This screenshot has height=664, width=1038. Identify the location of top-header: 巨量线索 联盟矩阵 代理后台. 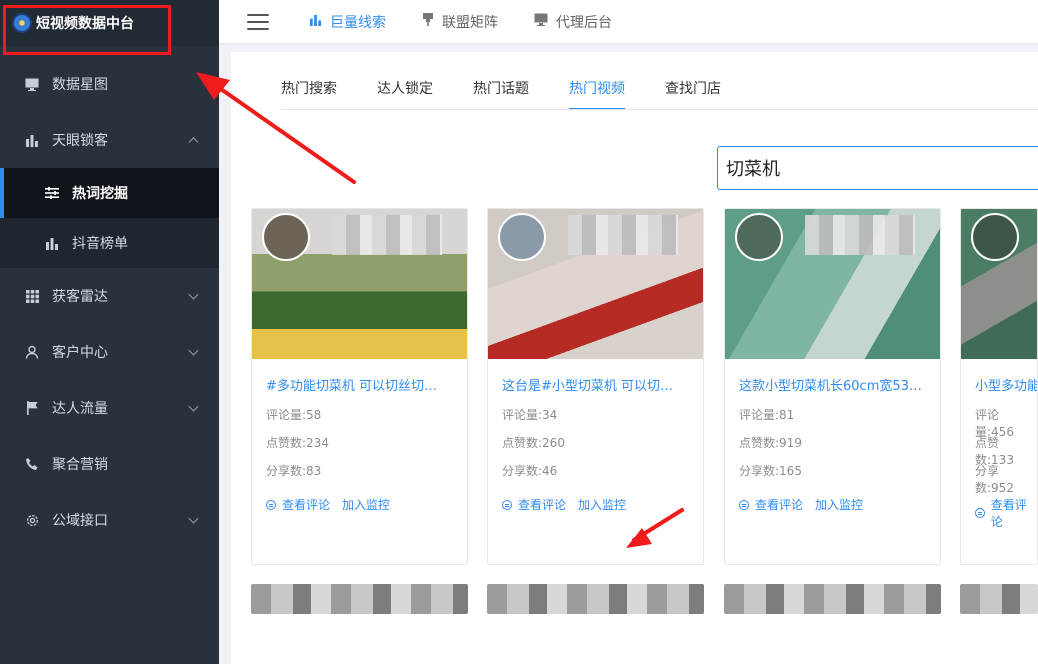
(628, 22).